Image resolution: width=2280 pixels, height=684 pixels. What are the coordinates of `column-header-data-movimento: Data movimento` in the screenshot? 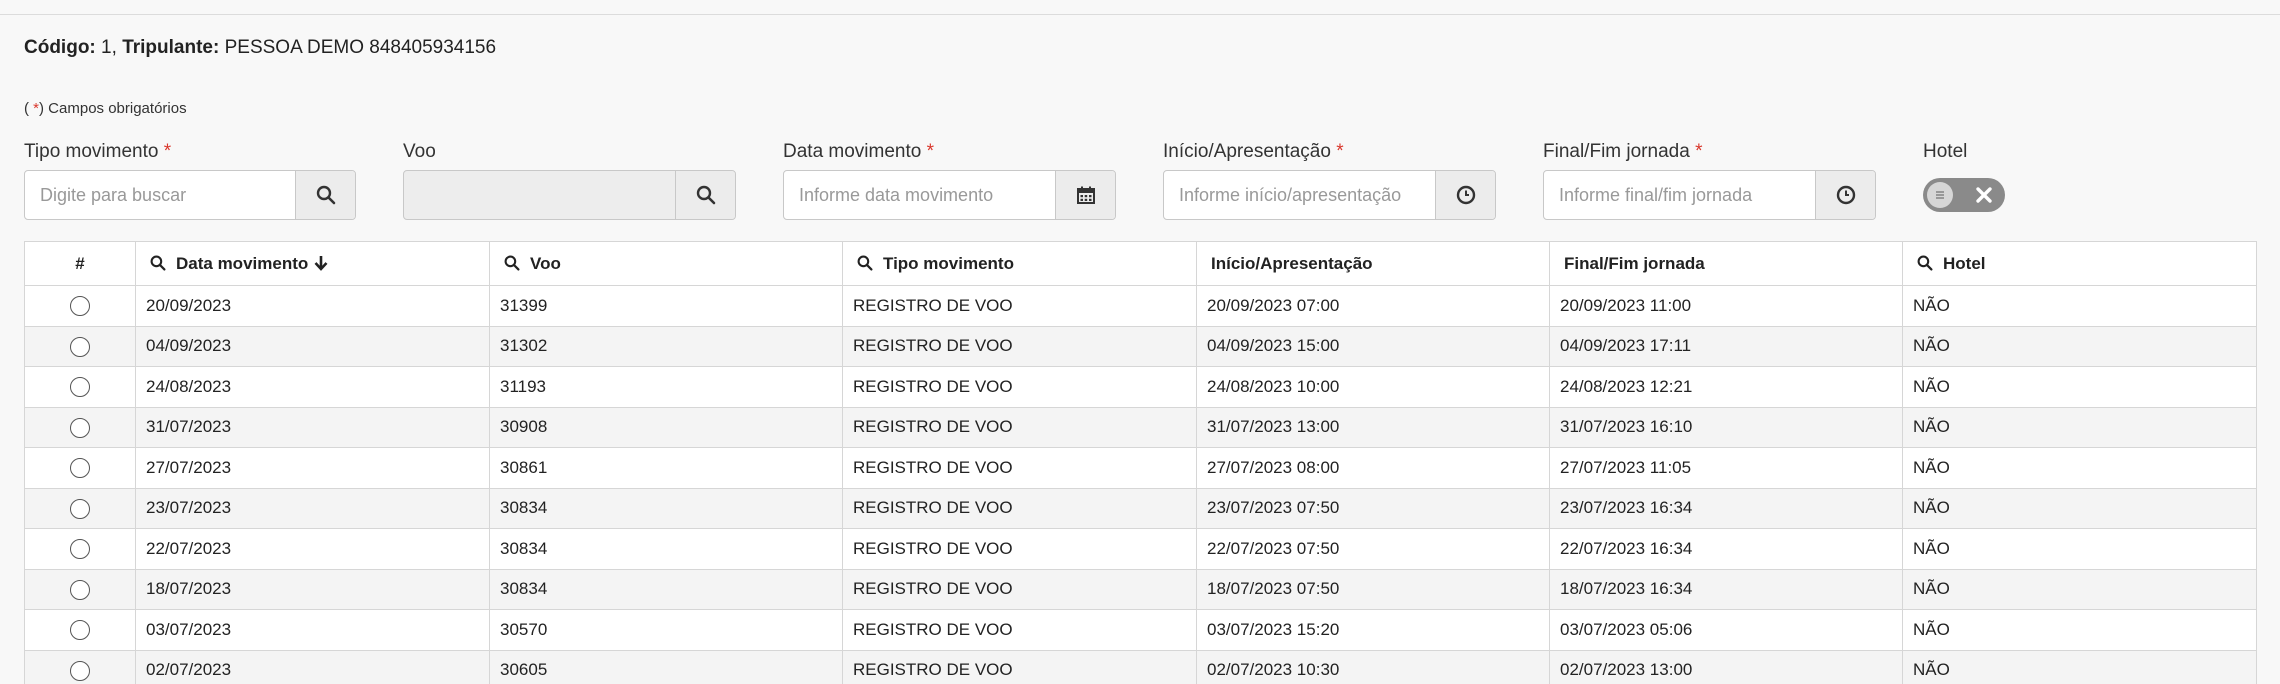 It's located at (312, 263).